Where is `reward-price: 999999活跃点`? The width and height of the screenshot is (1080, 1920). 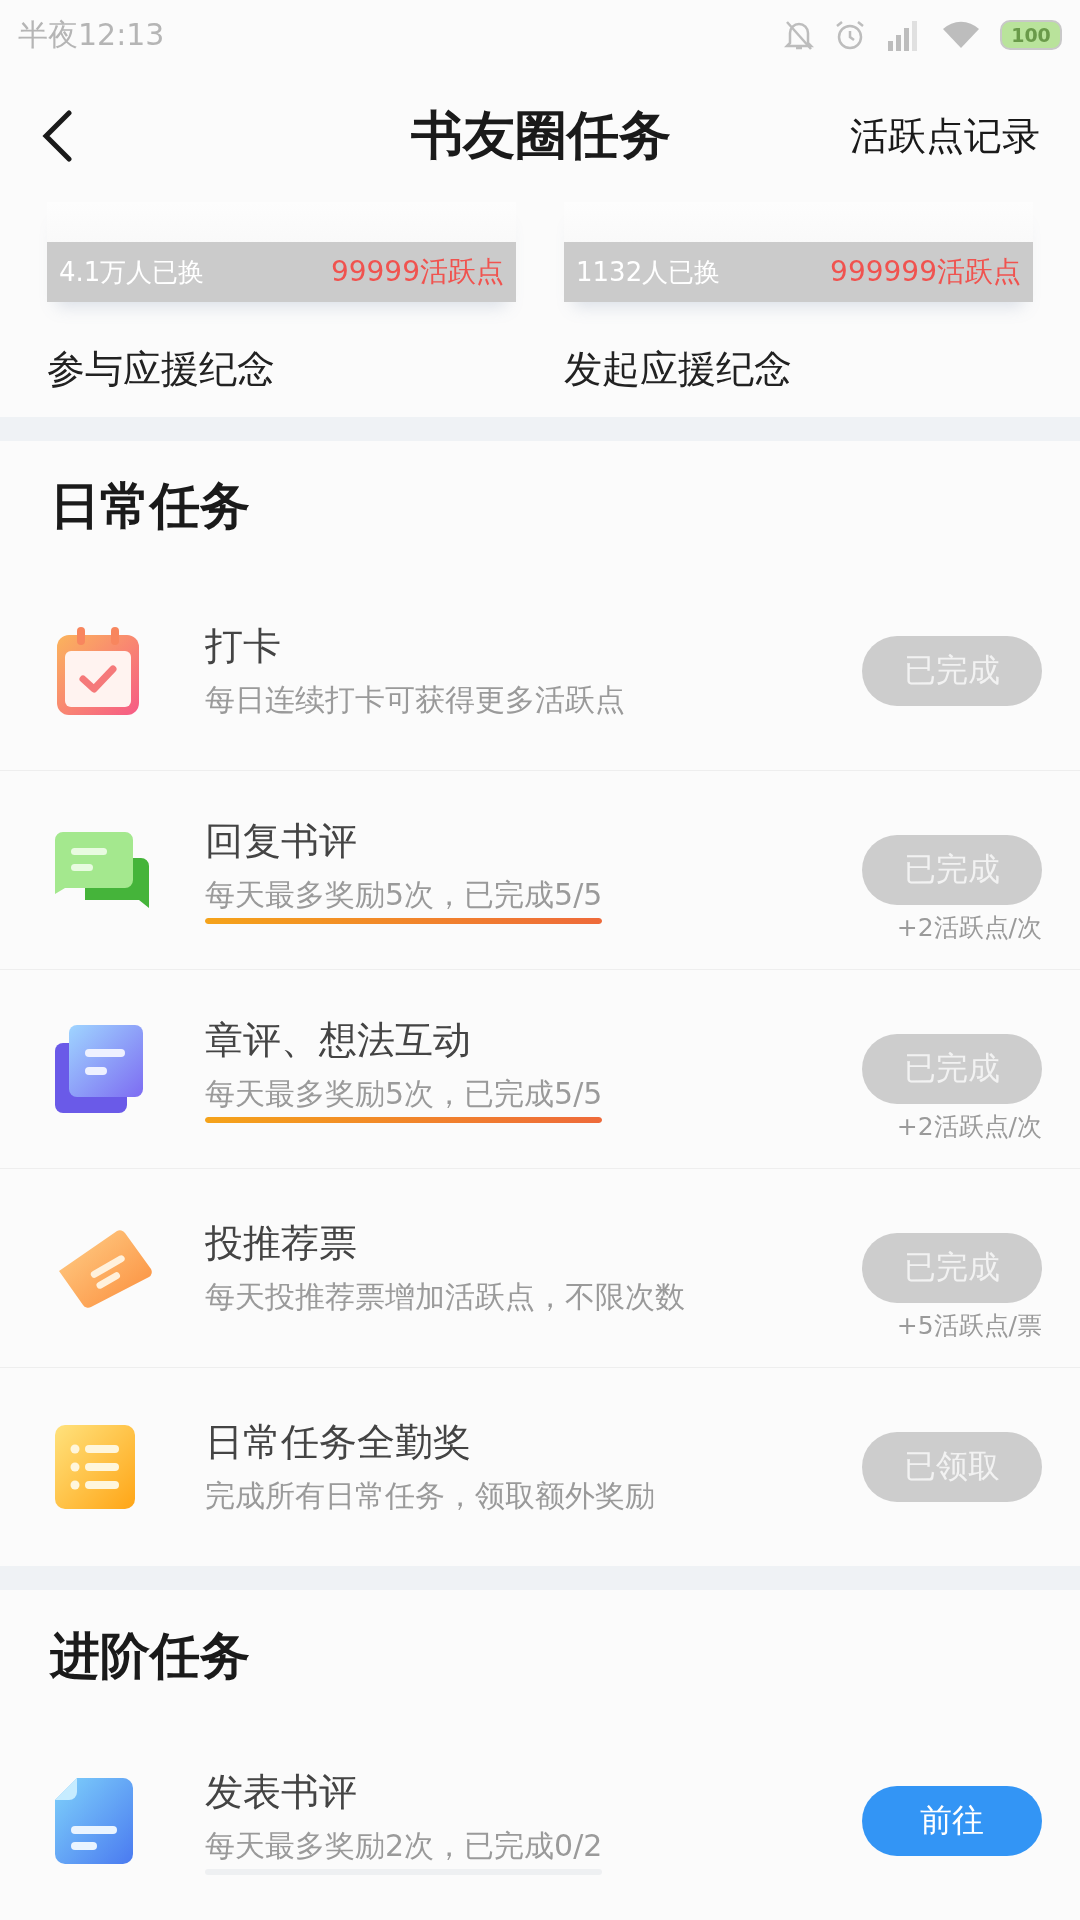 reward-price: 999999活跃点 is located at coordinates (925, 272).